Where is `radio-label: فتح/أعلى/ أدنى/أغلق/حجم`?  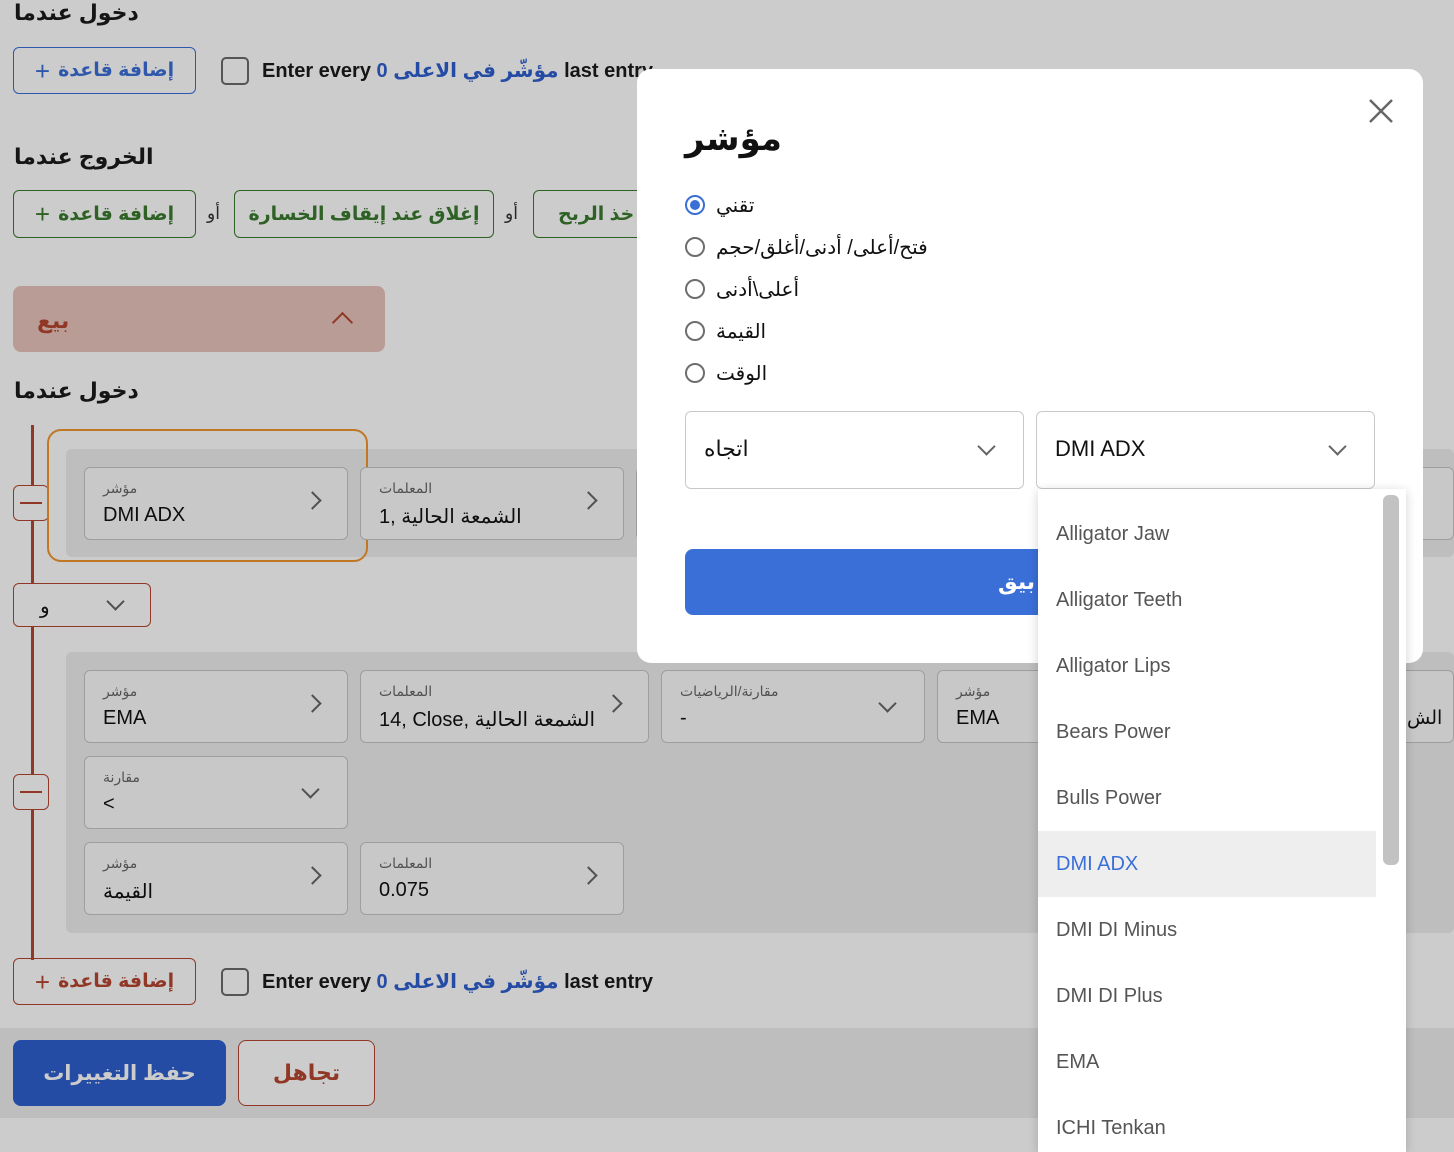 radio-label: فتح/أعلى/ أدنى/أغلق/حجم is located at coordinates (822, 248).